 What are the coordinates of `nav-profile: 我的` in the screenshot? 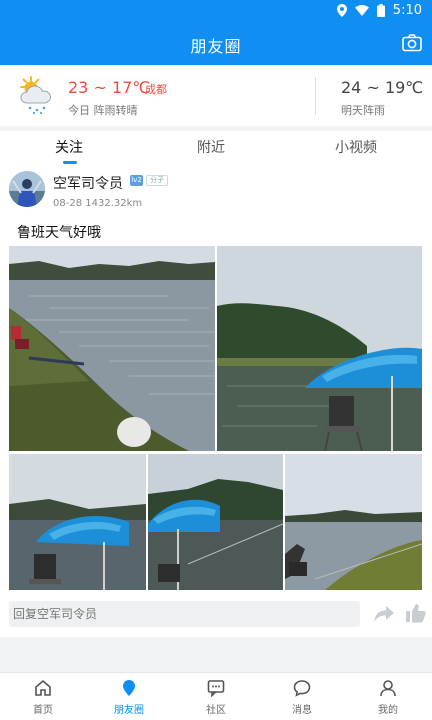 It's located at (388, 697).